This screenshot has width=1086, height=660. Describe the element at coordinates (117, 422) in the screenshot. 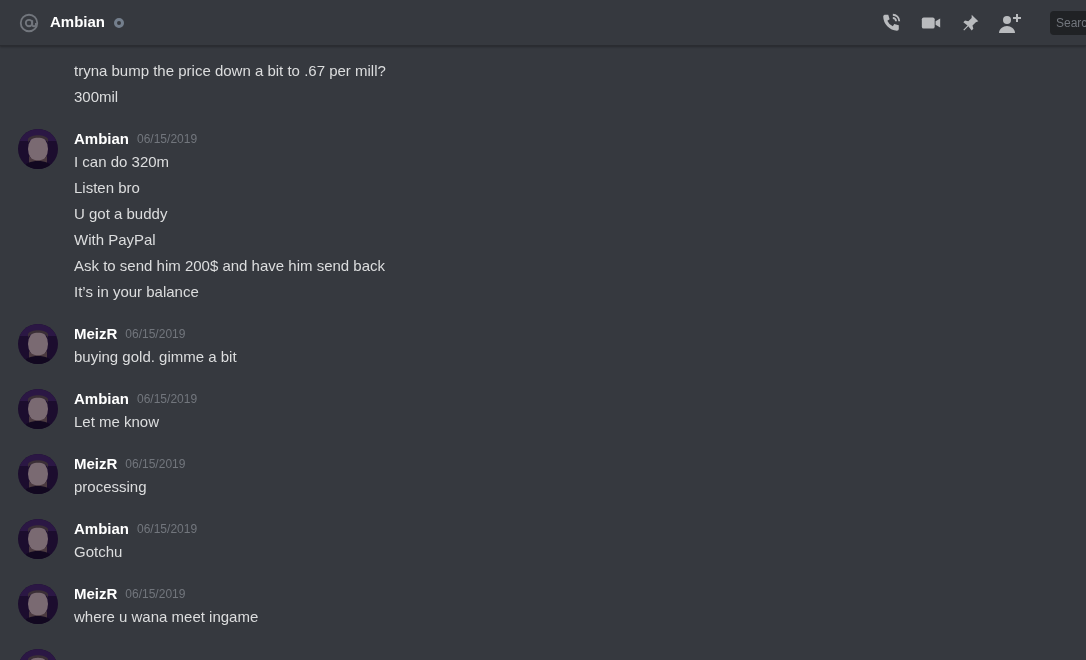

I see `message-text: Let me know` at that location.